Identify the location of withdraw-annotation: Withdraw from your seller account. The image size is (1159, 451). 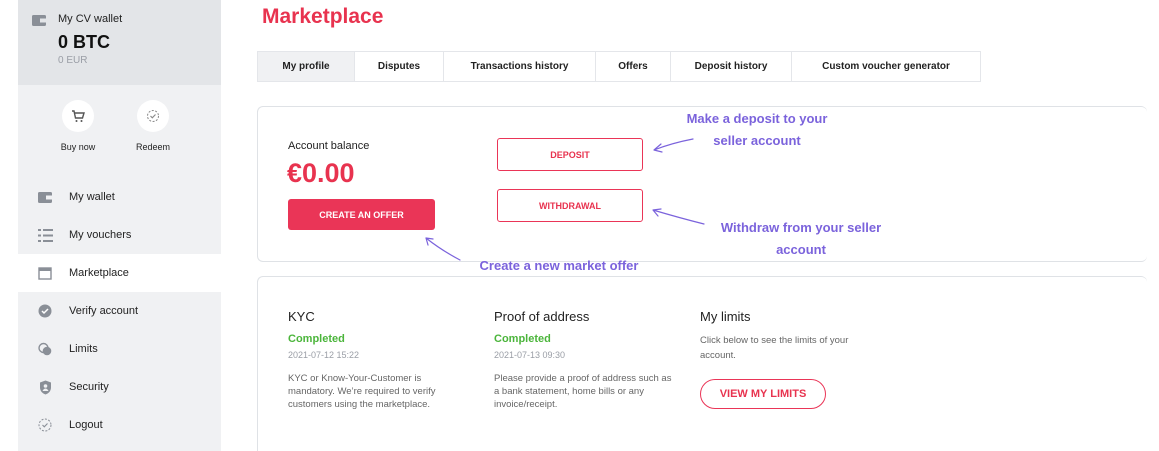
(801, 239).